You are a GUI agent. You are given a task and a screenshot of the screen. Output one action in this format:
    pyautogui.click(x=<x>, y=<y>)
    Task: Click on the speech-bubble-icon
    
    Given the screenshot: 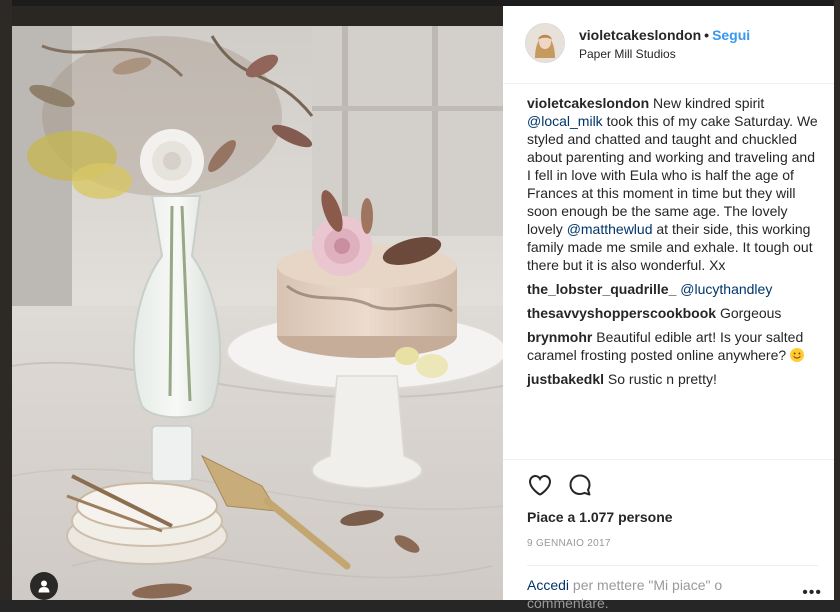 What is the action you would take?
    pyautogui.click(x=580, y=485)
    